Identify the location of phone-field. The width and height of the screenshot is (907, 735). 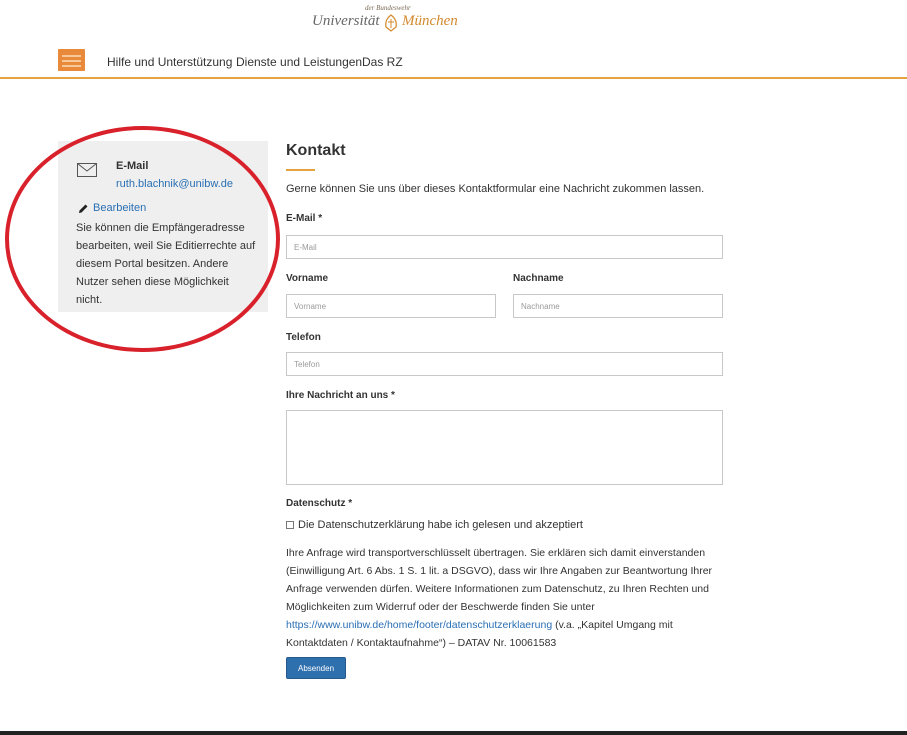
(504, 364).